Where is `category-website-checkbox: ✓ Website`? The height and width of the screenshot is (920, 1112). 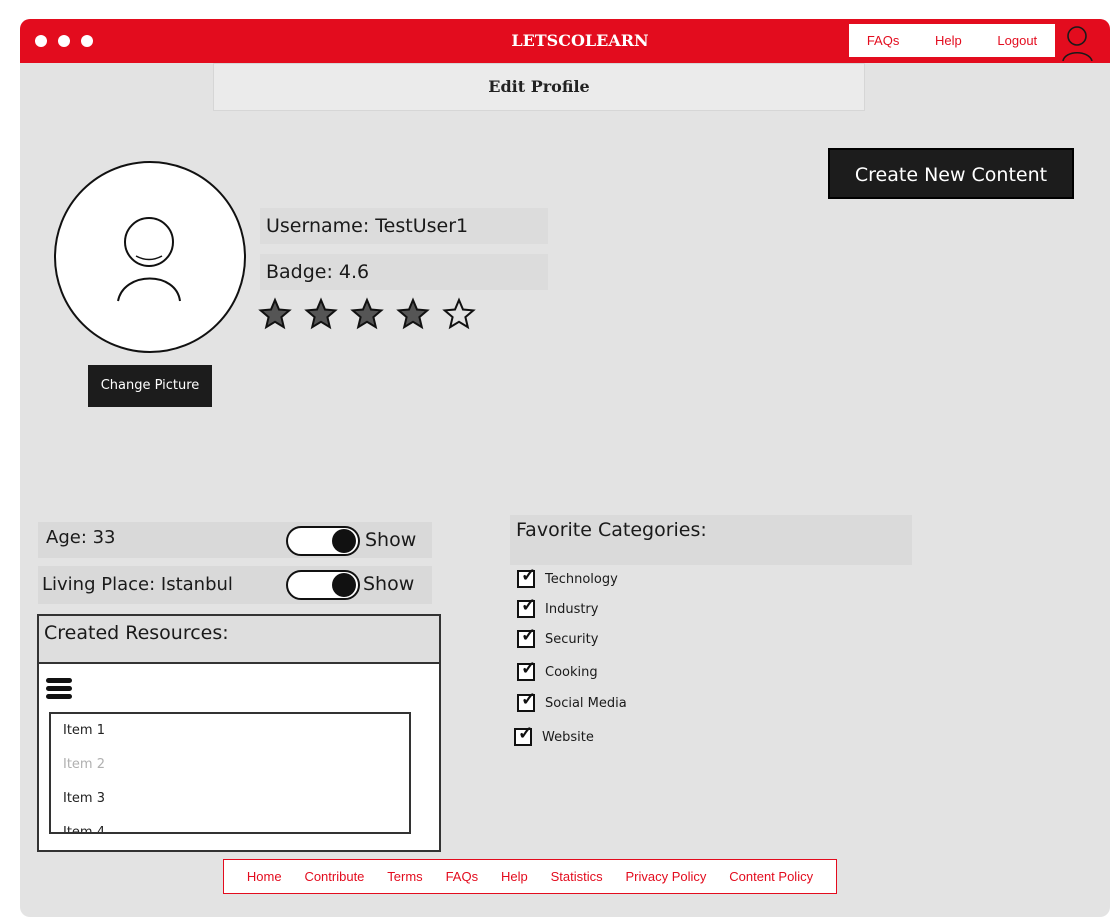 category-website-checkbox: ✓ Website is located at coordinates (554, 735).